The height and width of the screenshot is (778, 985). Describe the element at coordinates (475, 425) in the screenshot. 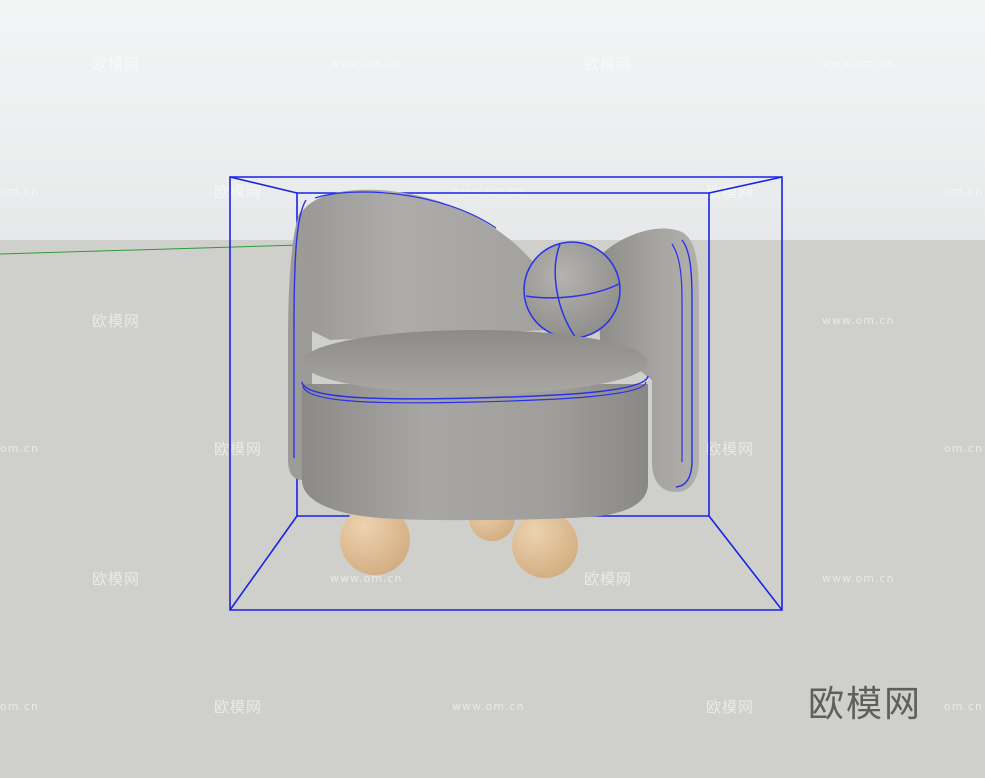

I see `seat-cushion` at that location.